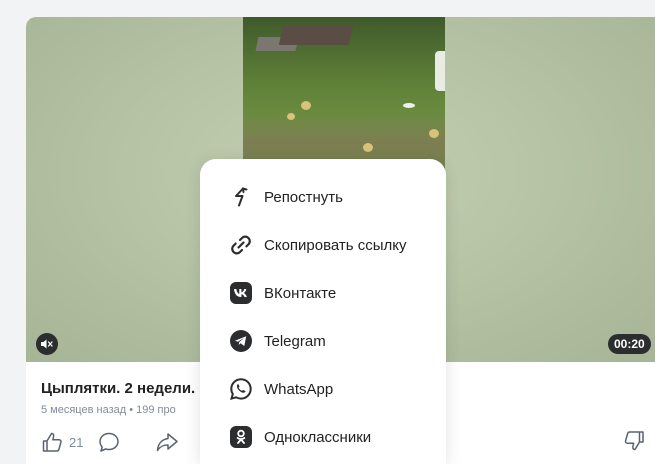 The height and width of the screenshot is (464, 655). I want to click on video-title: Цыплятки. 2 недели., so click(118, 388).